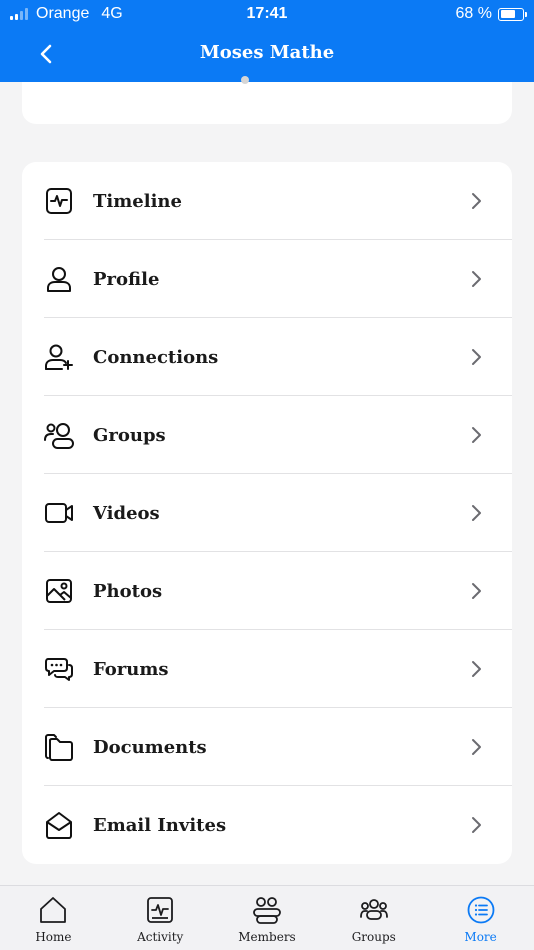  I want to click on tab-bar: Home Activity Members Groups More, so click(267, 917).